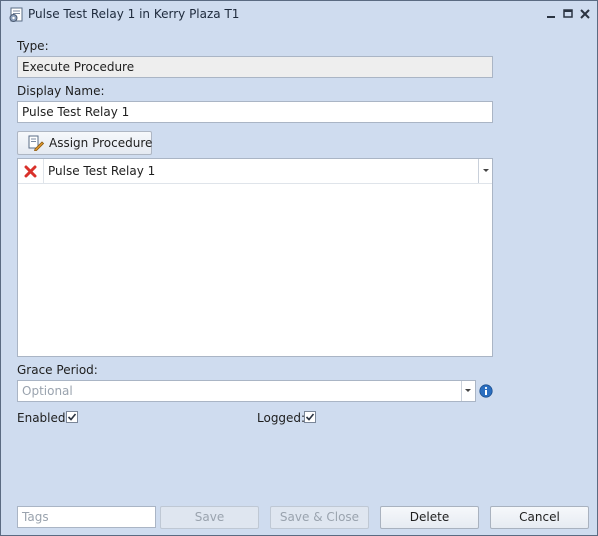 The width and height of the screenshot is (598, 536). Describe the element at coordinates (255, 67) in the screenshot. I see `type-field: Execute Procedure` at that location.